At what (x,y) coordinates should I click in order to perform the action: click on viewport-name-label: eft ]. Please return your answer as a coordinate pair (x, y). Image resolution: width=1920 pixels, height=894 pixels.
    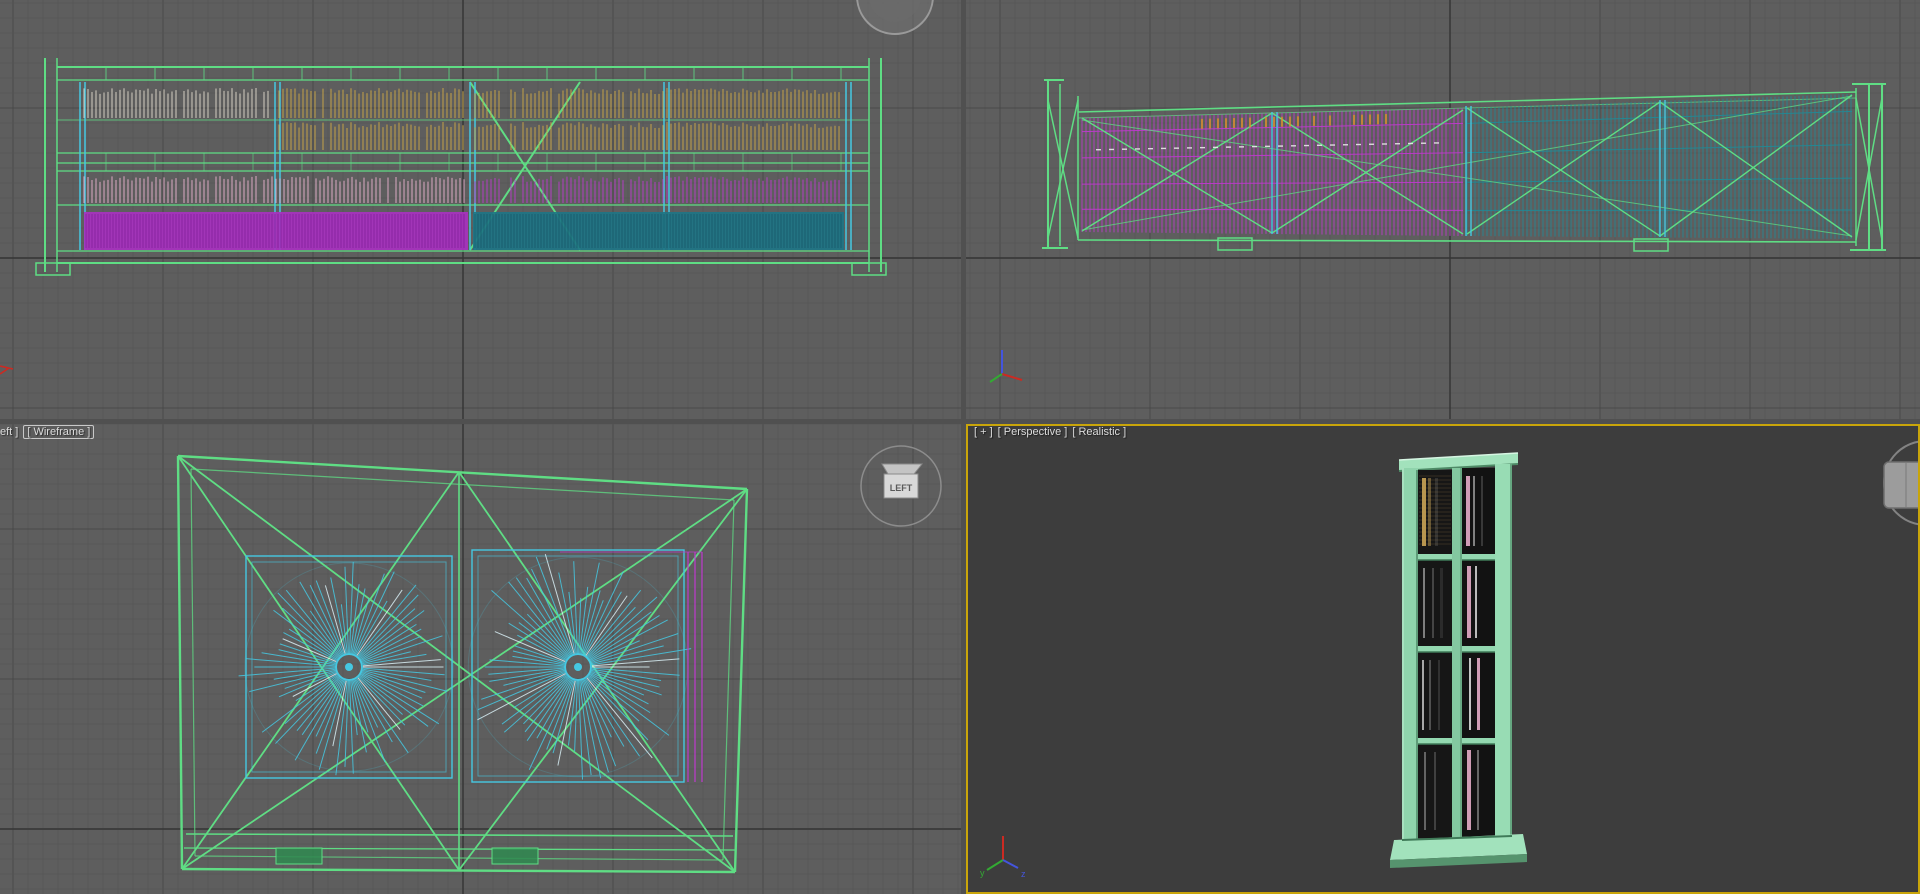
    Looking at the image, I should click on (9, 432).